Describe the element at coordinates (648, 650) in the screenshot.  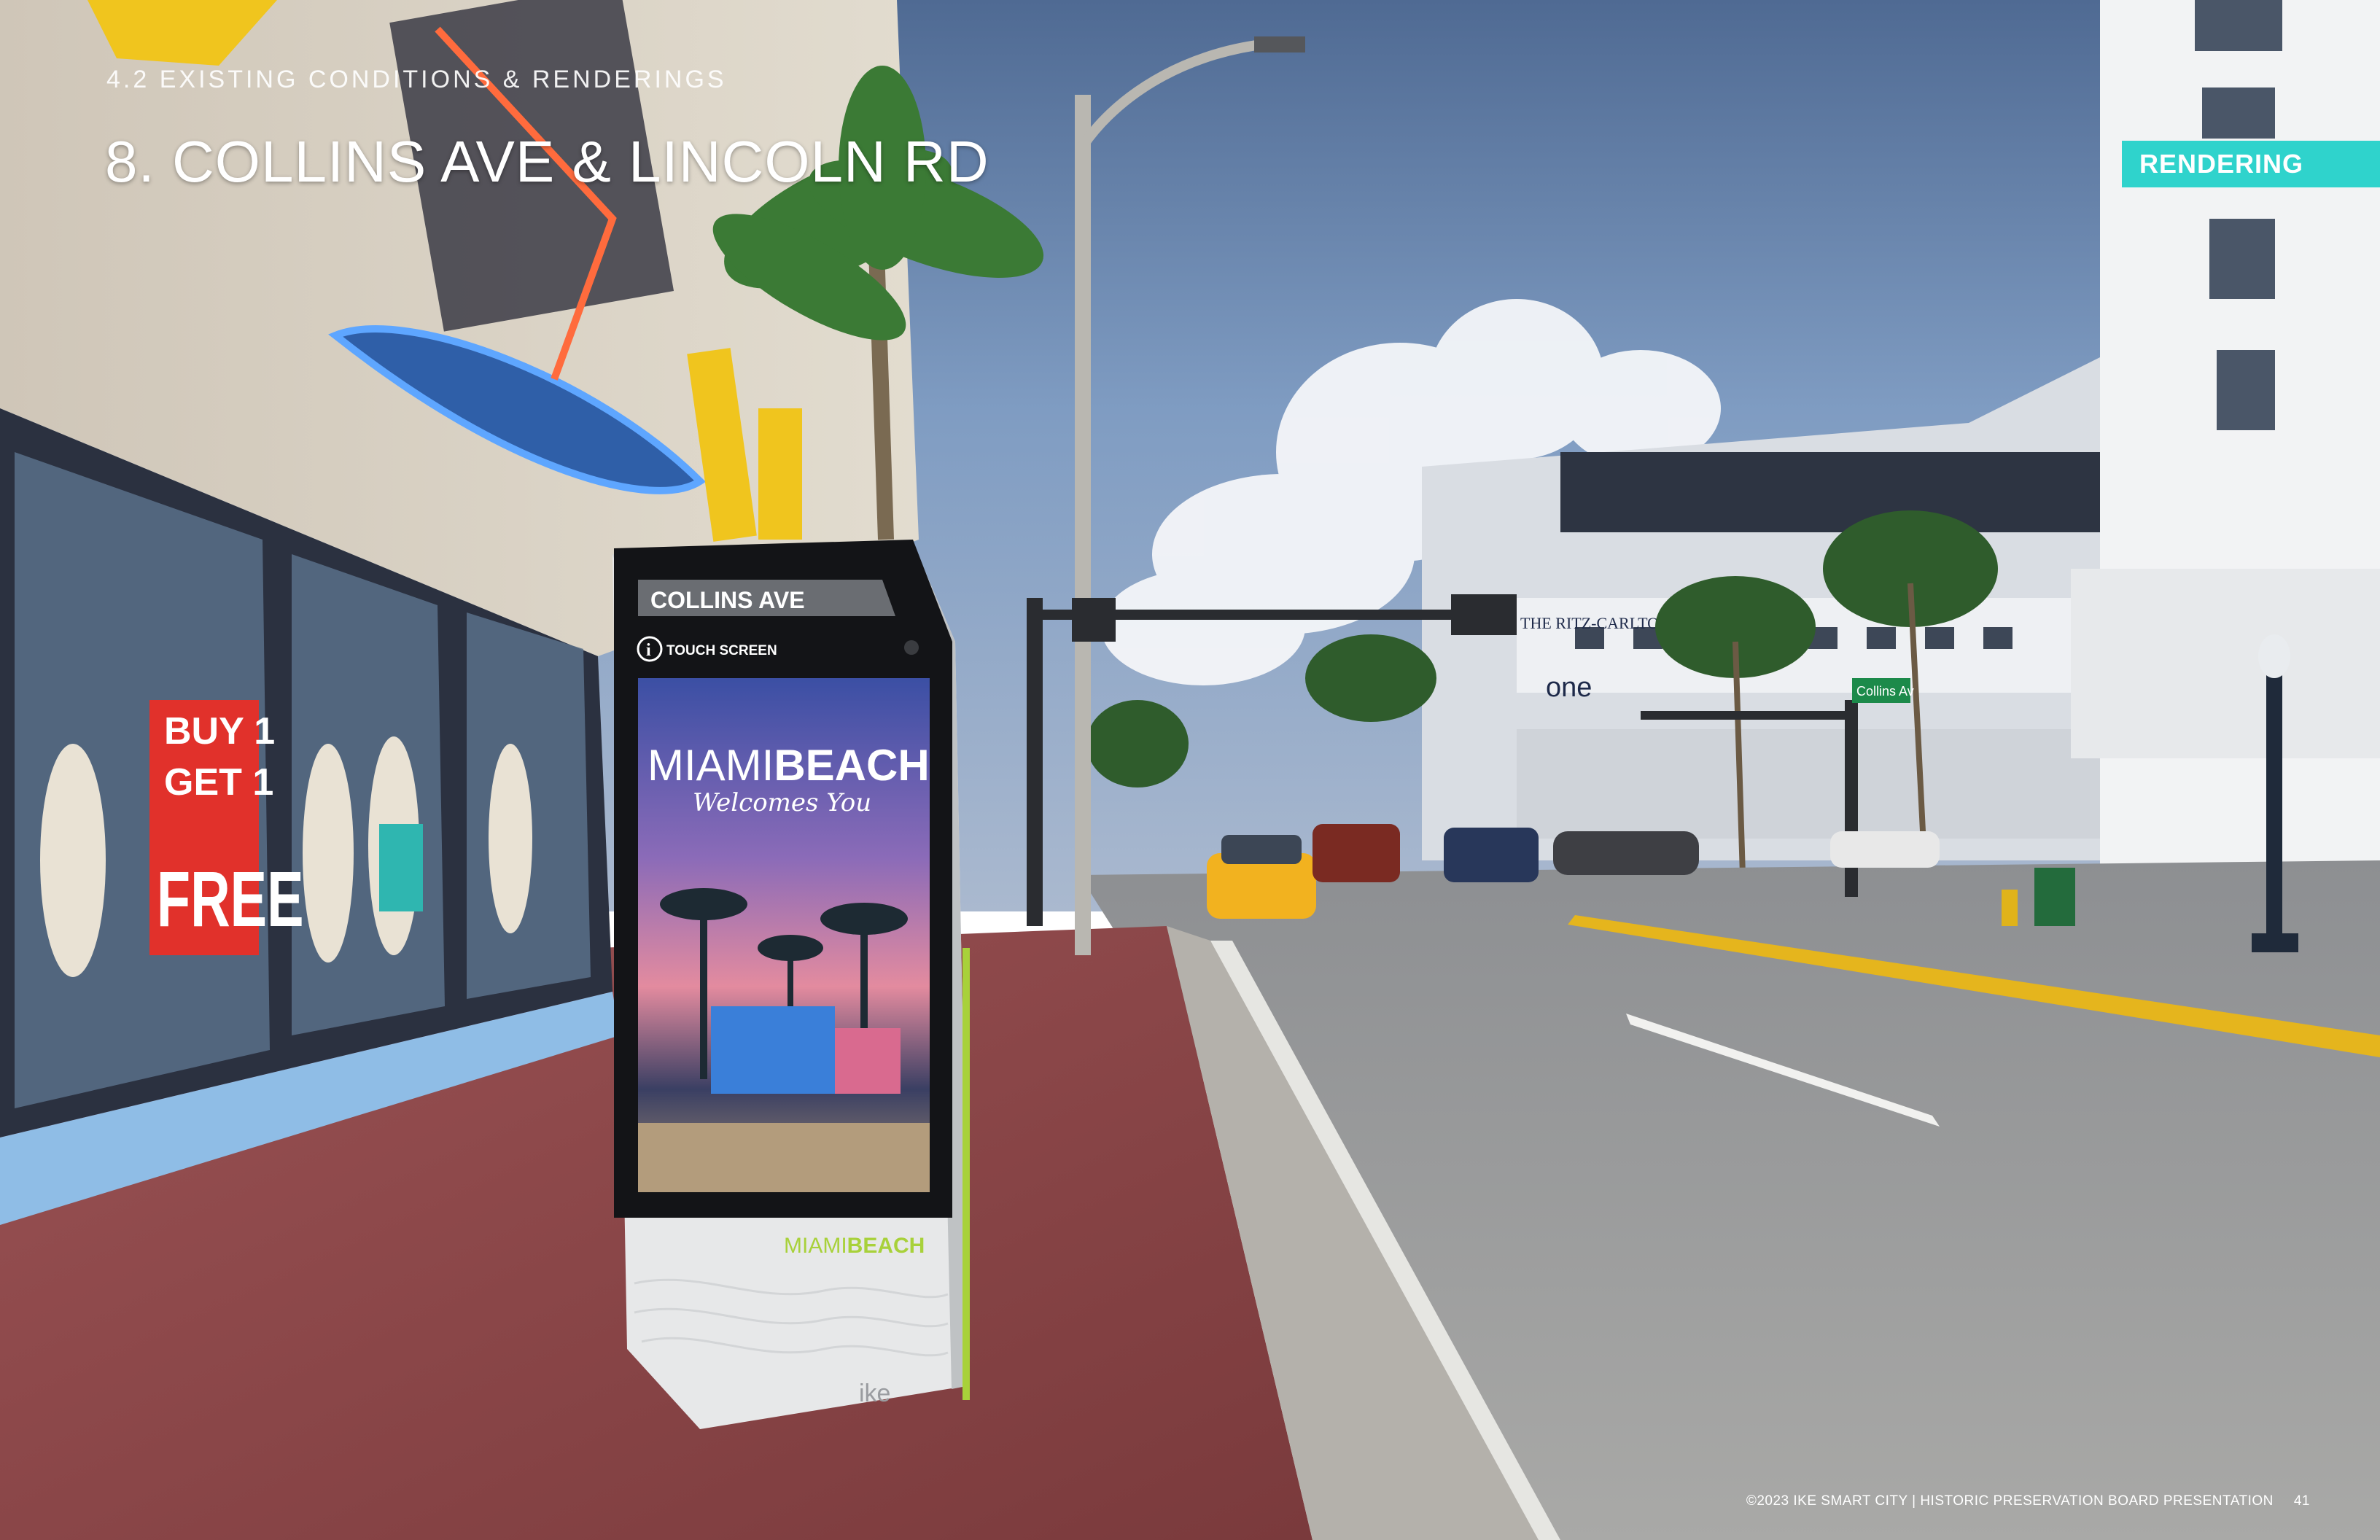
I see `svg-text: i` at that location.